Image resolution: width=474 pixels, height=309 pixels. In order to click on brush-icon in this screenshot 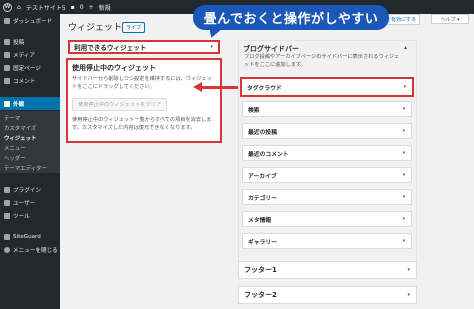, I will do `click(7, 103)`.